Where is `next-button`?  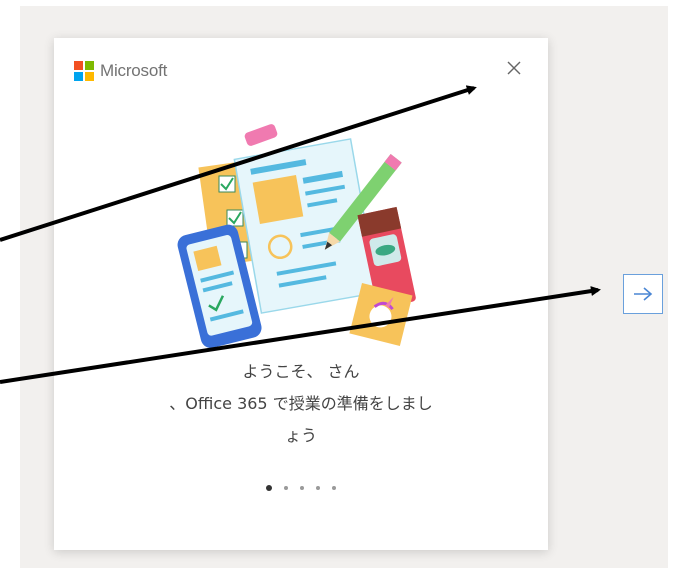
next-button is located at coordinates (643, 294).